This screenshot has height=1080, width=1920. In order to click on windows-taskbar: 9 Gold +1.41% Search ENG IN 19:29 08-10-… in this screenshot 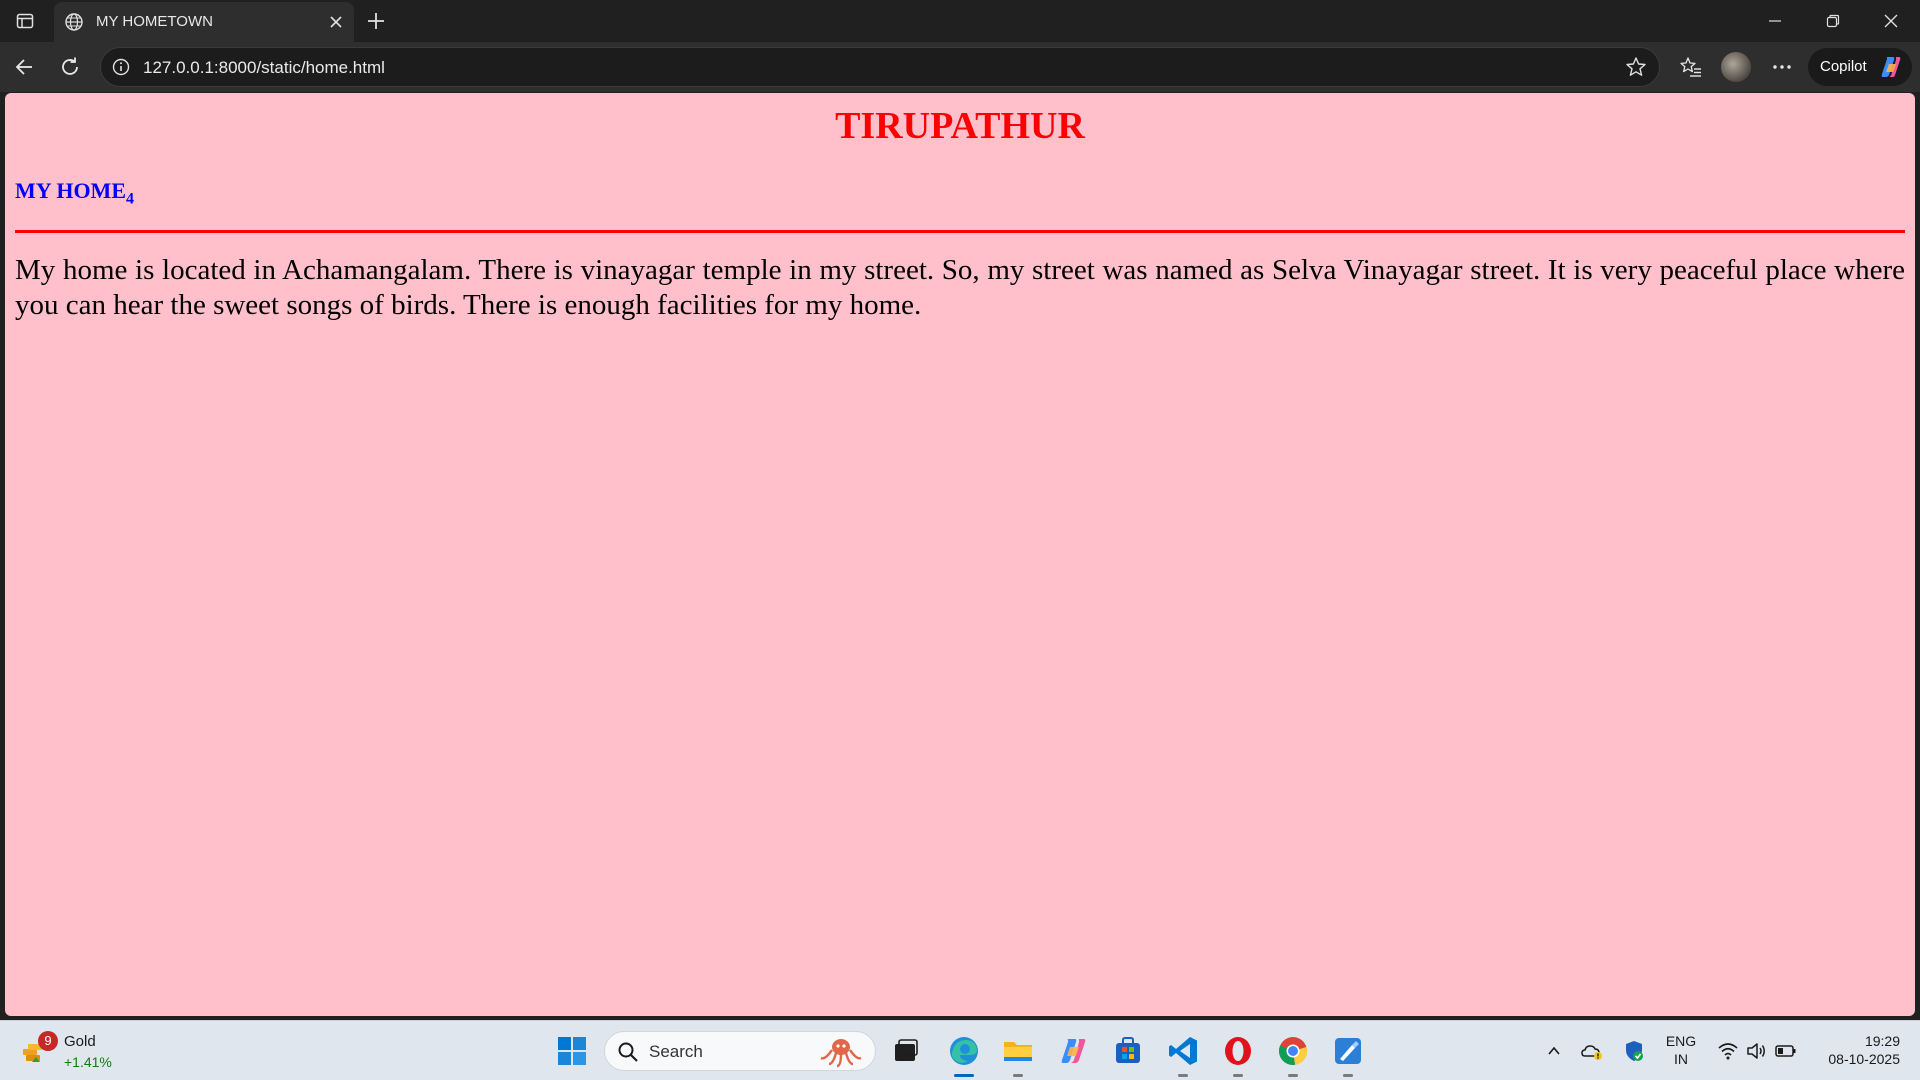, I will do `click(960, 1050)`.